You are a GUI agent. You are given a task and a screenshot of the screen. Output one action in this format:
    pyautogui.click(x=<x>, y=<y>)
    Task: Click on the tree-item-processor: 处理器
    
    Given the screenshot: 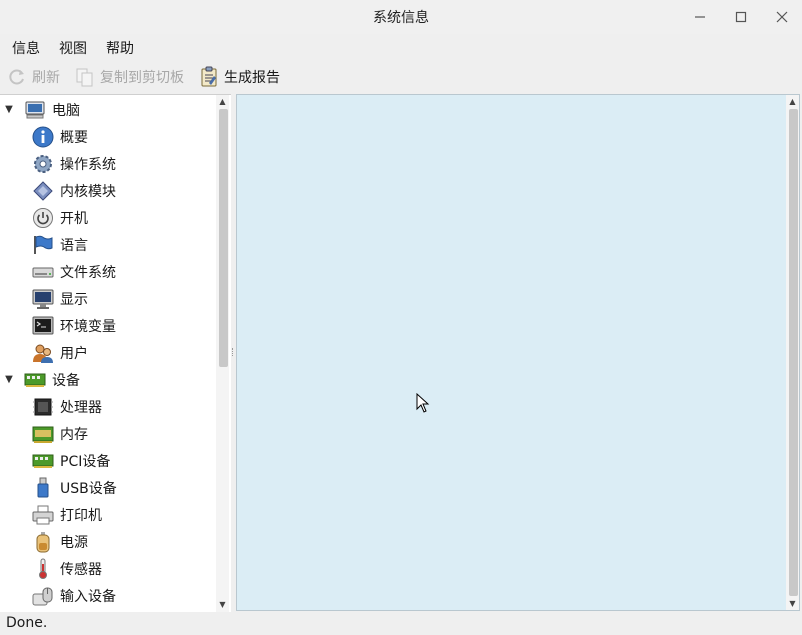 What is the action you would take?
    pyautogui.click(x=51, y=406)
    